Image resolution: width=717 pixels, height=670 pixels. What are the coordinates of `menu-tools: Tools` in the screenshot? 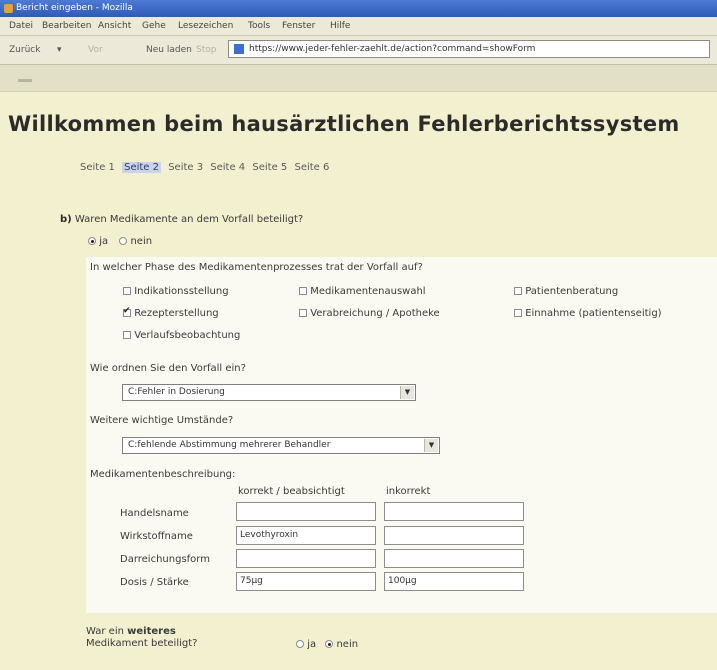 It's located at (259, 26).